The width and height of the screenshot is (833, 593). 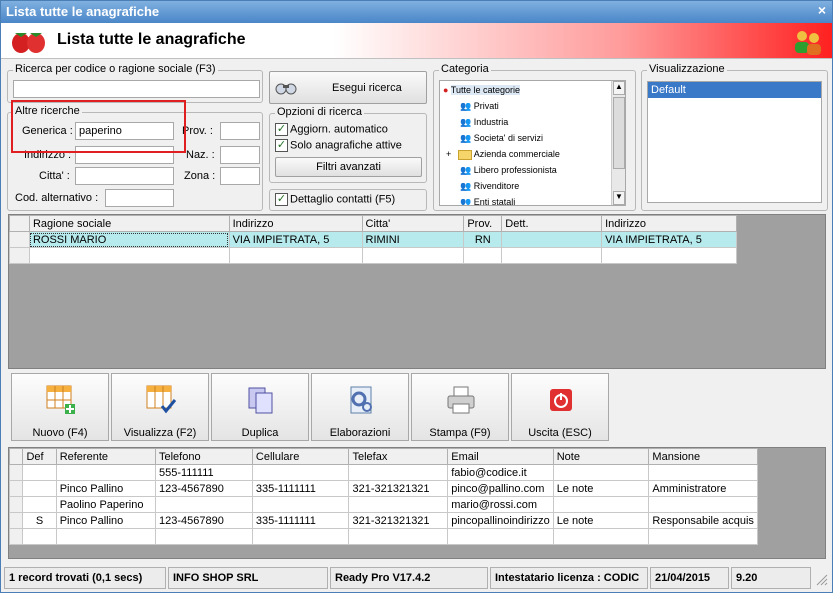 I want to click on close-icon: ×, so click(x=822, y=10).